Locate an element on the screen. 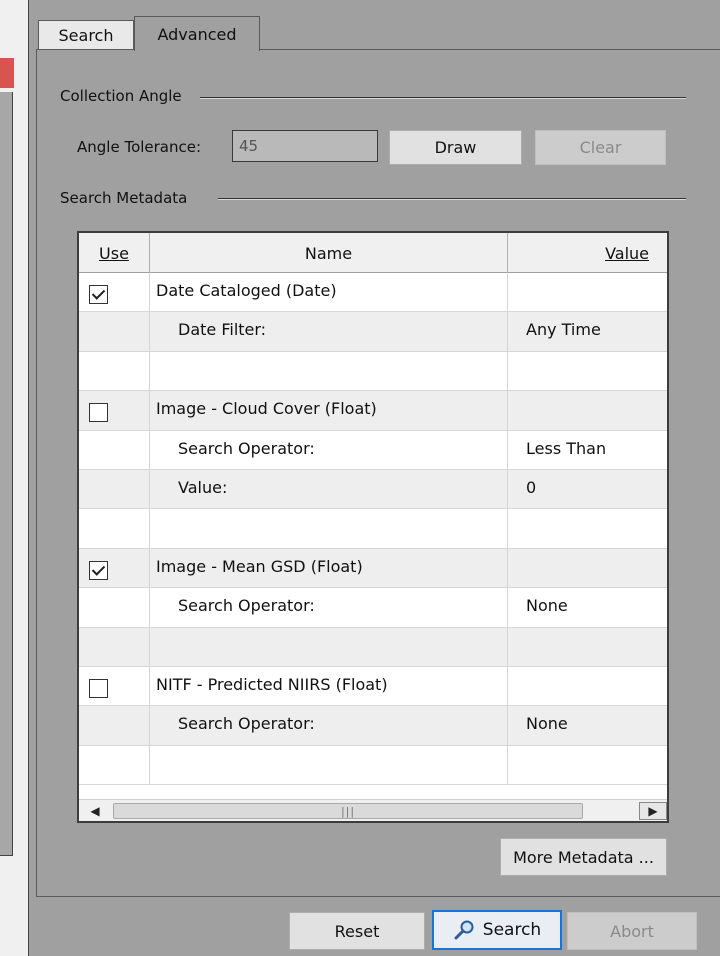  draw-button: Draw is located at coordinates (455, 147).